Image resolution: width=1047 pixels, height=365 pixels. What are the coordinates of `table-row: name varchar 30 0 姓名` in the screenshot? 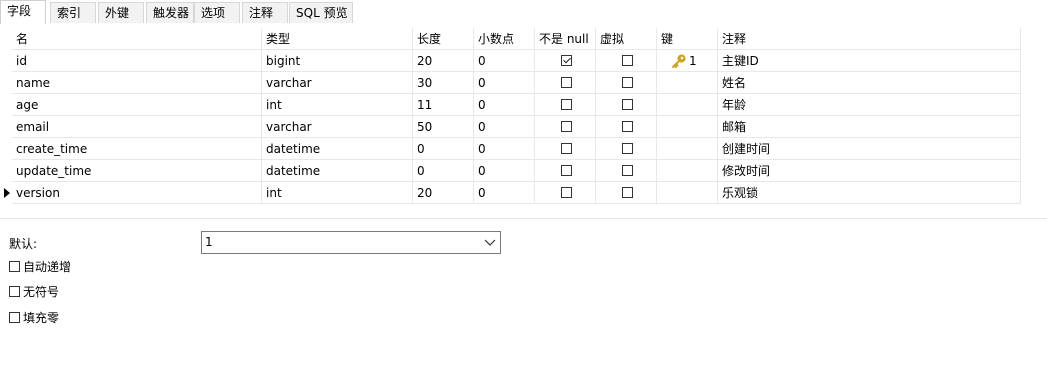 It's located at (510, 83).